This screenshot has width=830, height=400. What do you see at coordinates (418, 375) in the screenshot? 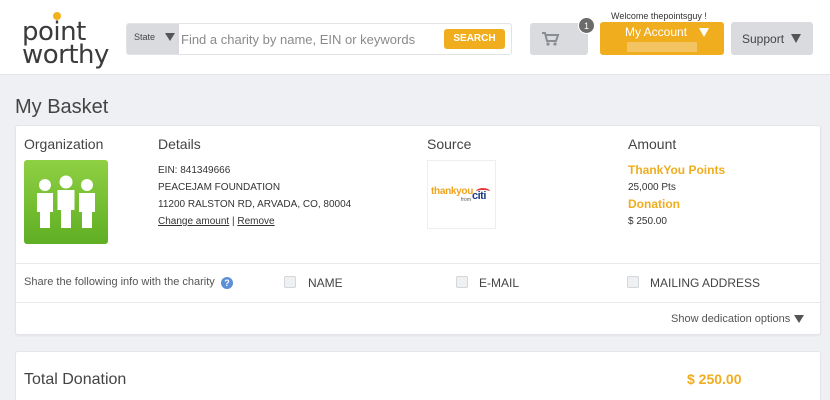
I see `total-donation-card: Total Donation $ 250.00` at bounding box center [418, 375].